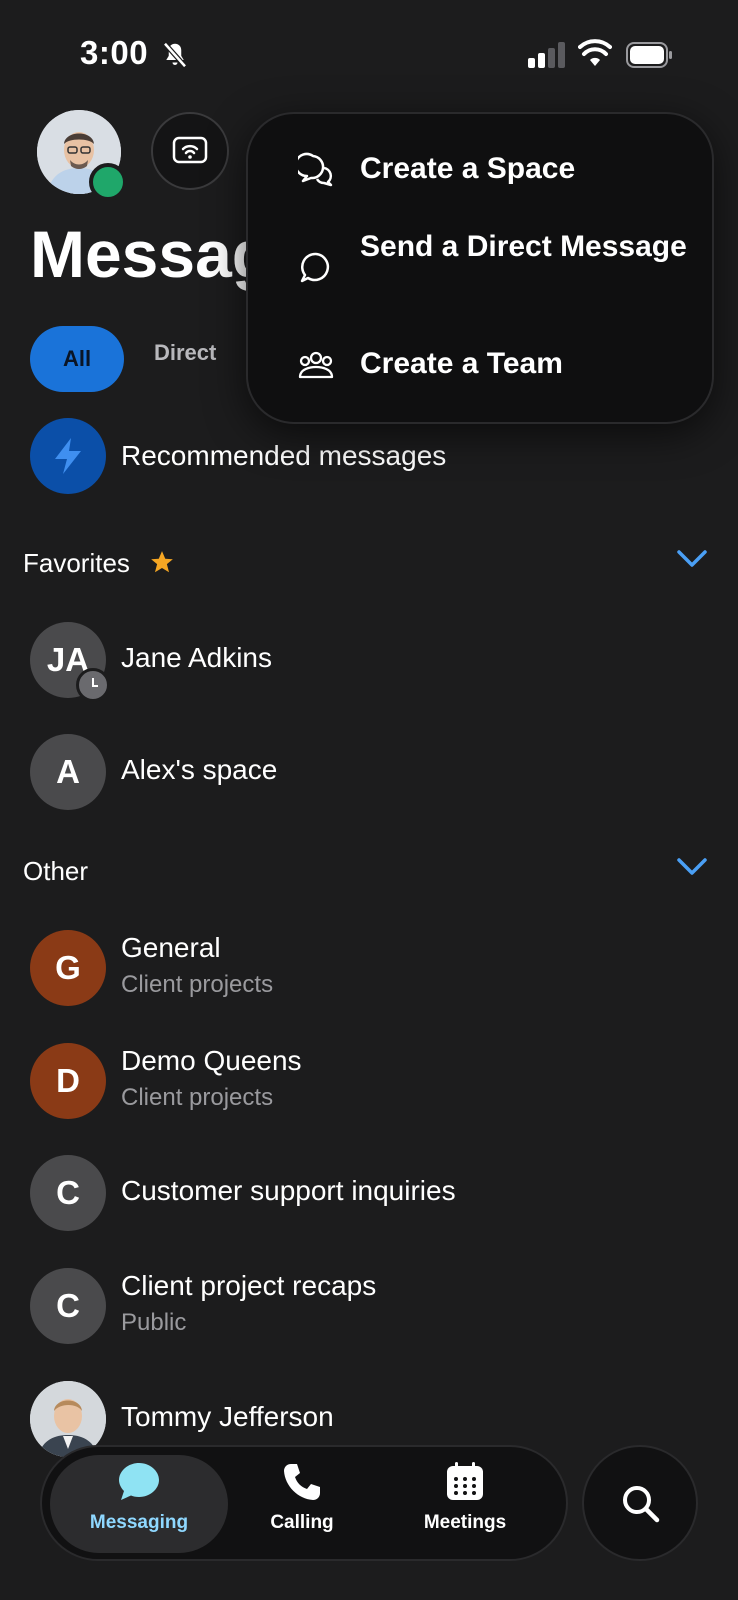 This screenshot has height=1600, width=738. I want to click on chat-bubble-icon, so click(316, 268).